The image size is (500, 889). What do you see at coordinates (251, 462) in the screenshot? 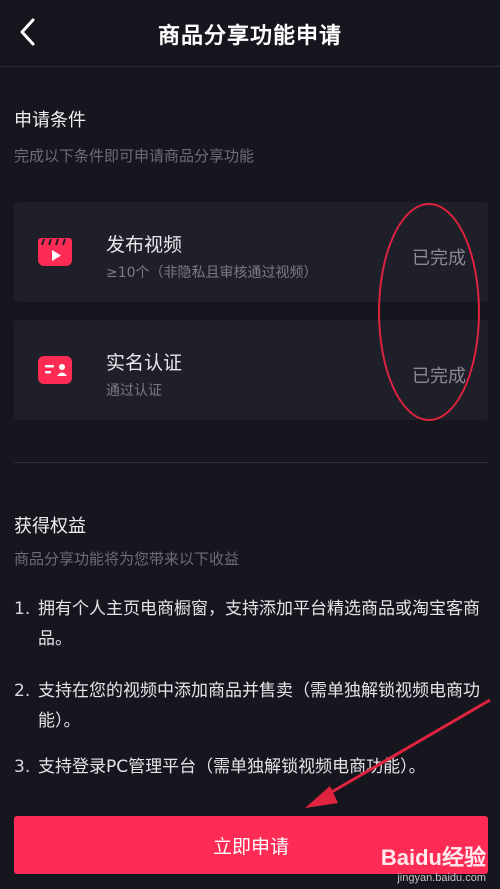
I see `section-divider` at bounding box center [251, 462].